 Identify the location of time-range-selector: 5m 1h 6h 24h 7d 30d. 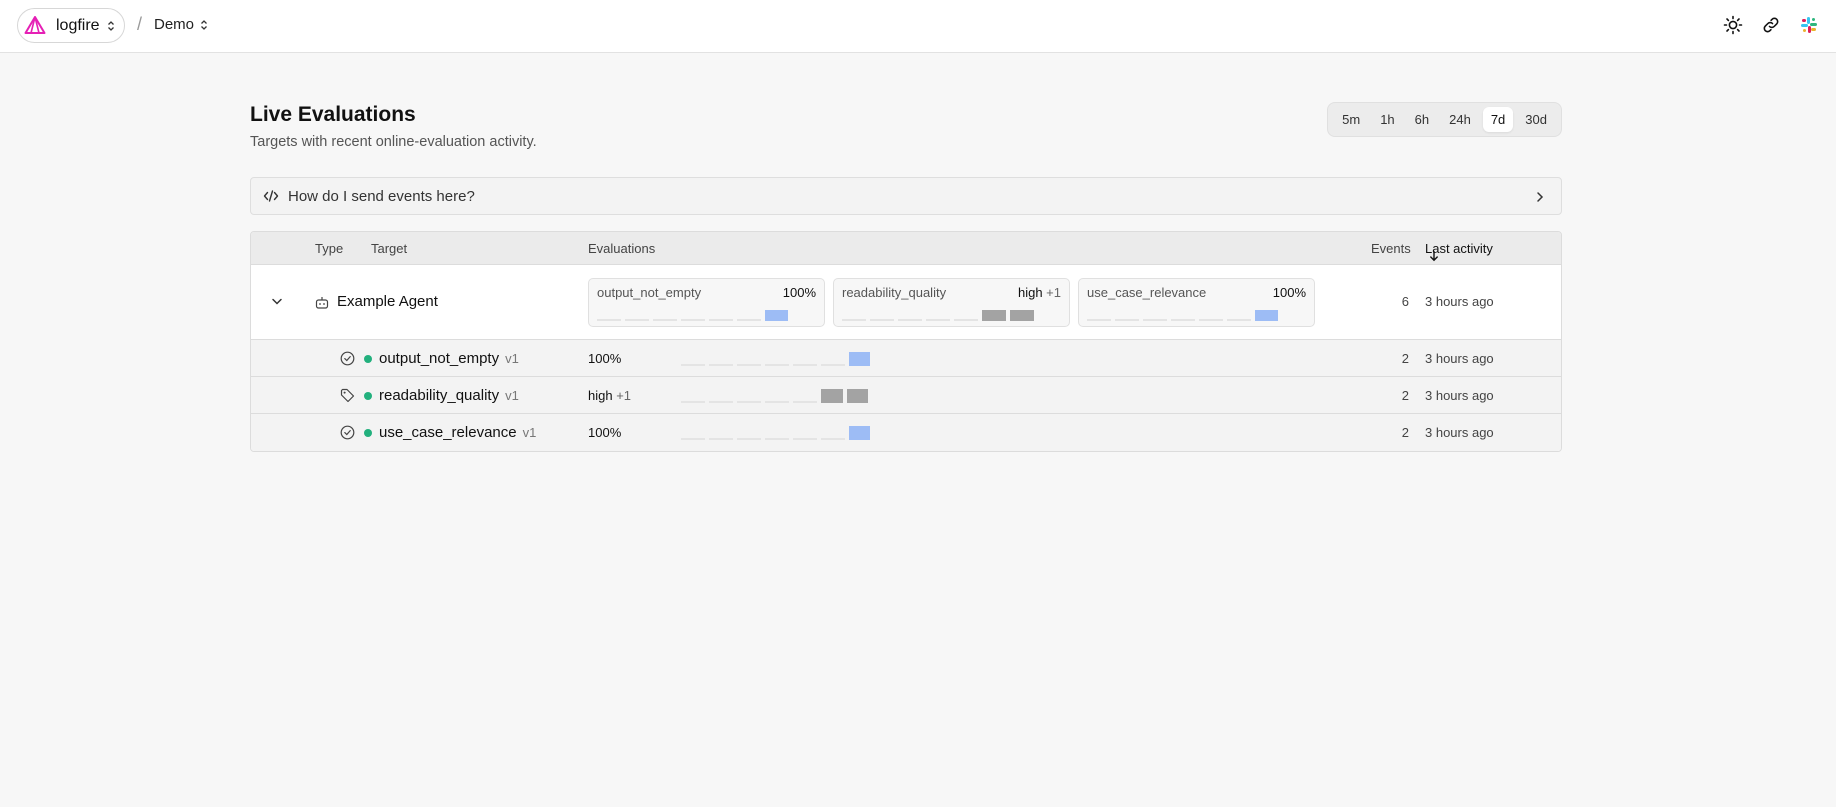
(1444, 119).